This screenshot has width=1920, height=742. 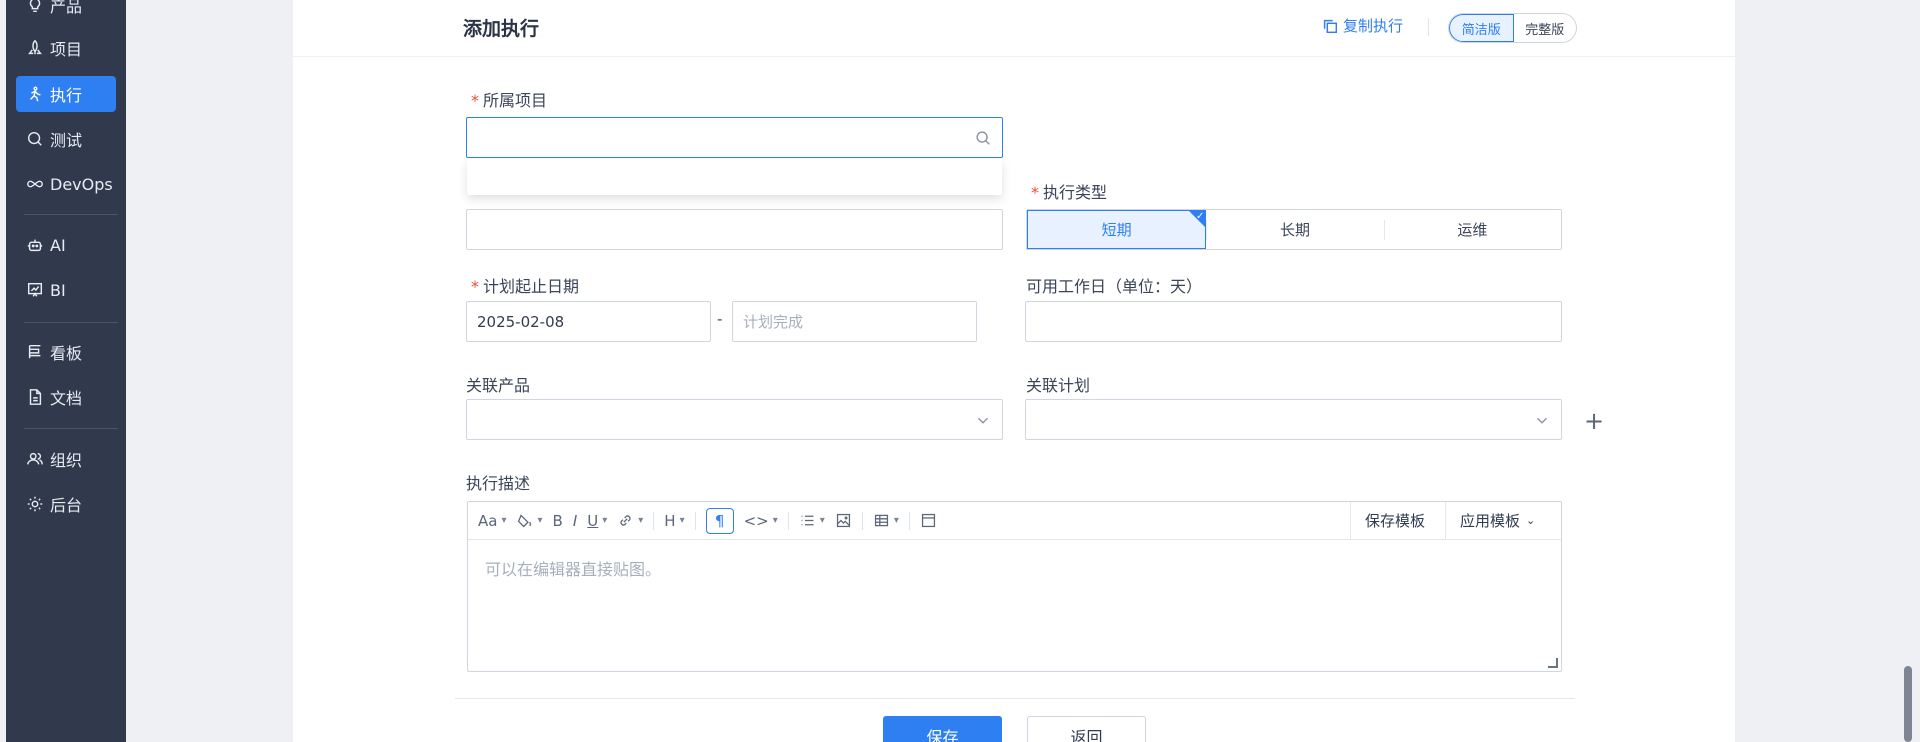 I want to click on underline-icon: U, so click(x=593, y=520).